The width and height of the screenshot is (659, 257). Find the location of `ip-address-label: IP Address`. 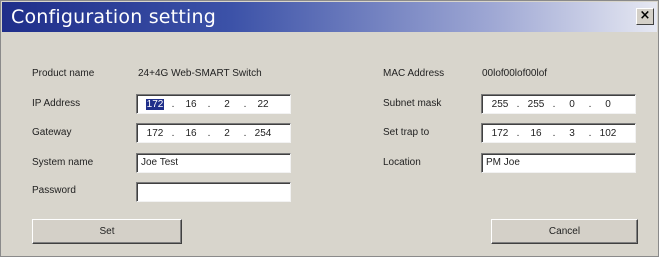

ip-address-label: IP Address is located at coordinates (56, 103).